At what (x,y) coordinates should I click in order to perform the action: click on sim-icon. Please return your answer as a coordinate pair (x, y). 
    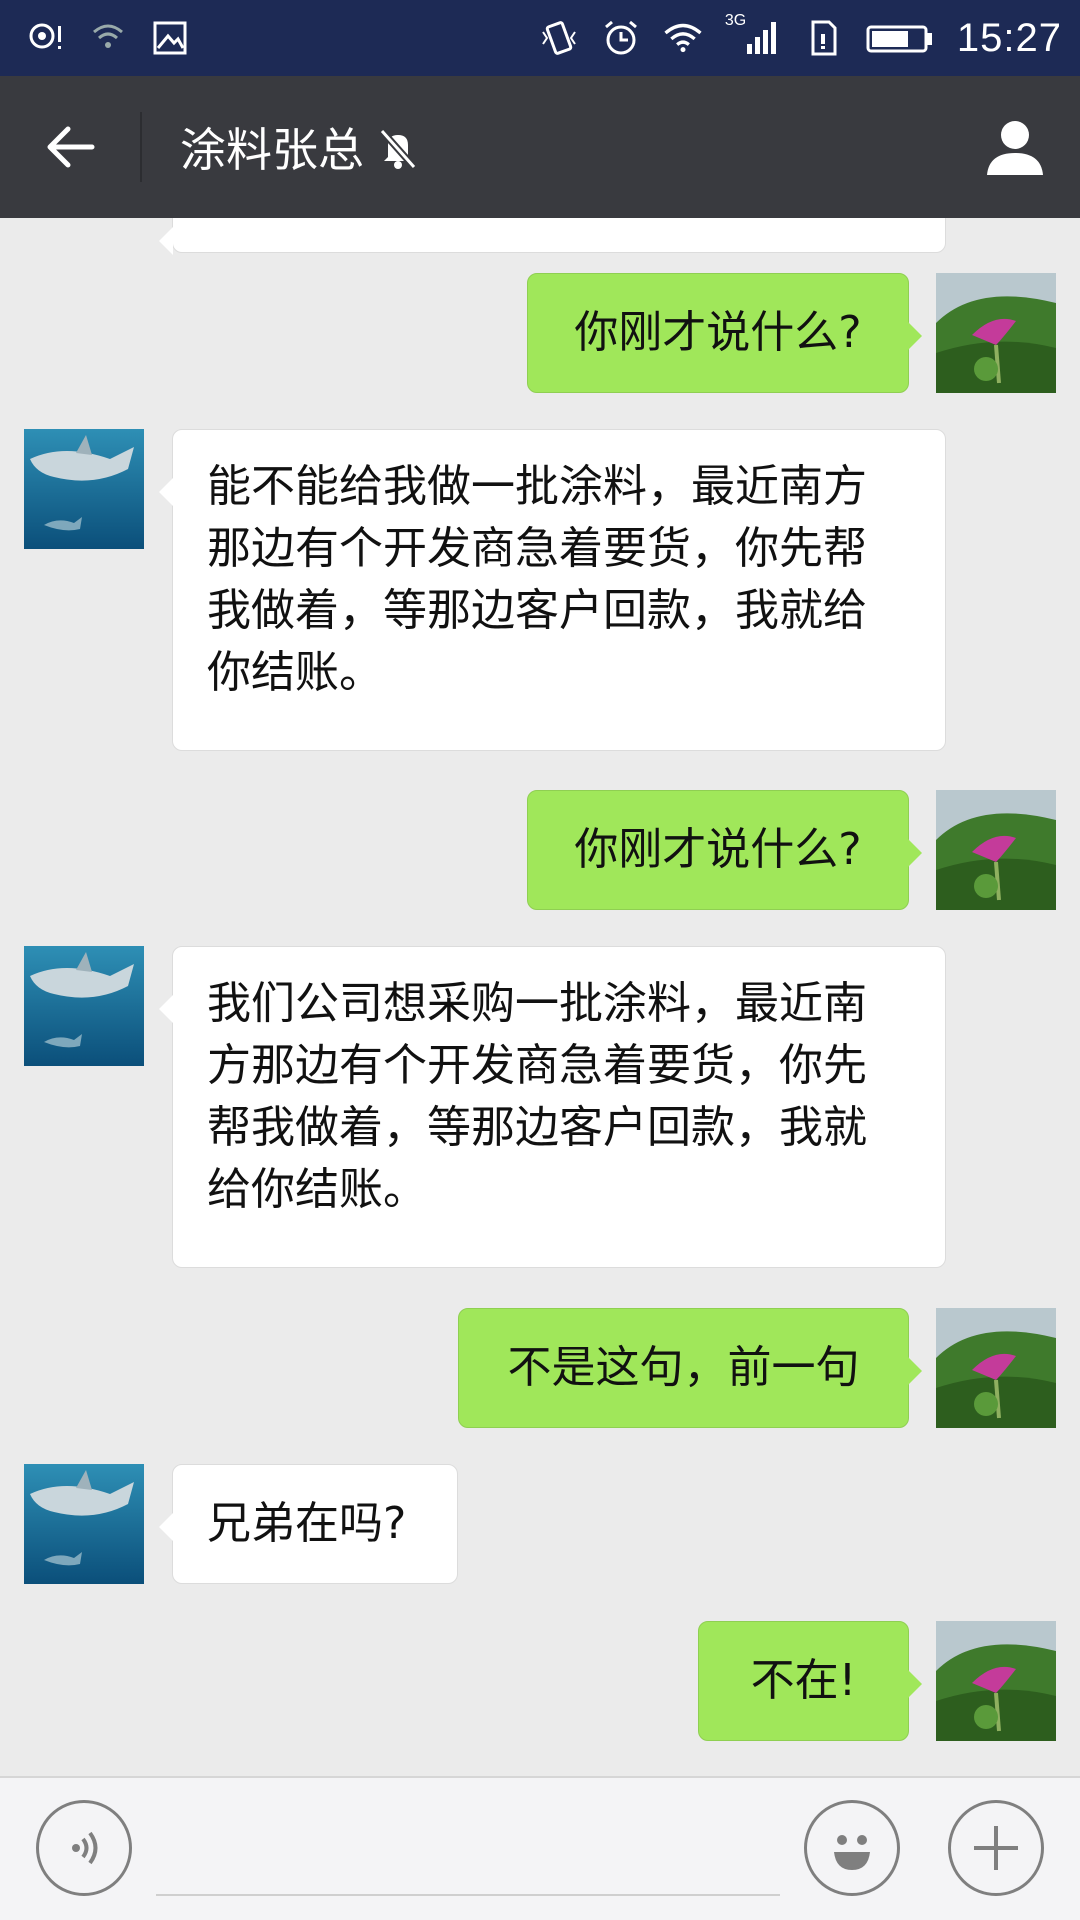
    Looking at the image, I should click on (823, 38).